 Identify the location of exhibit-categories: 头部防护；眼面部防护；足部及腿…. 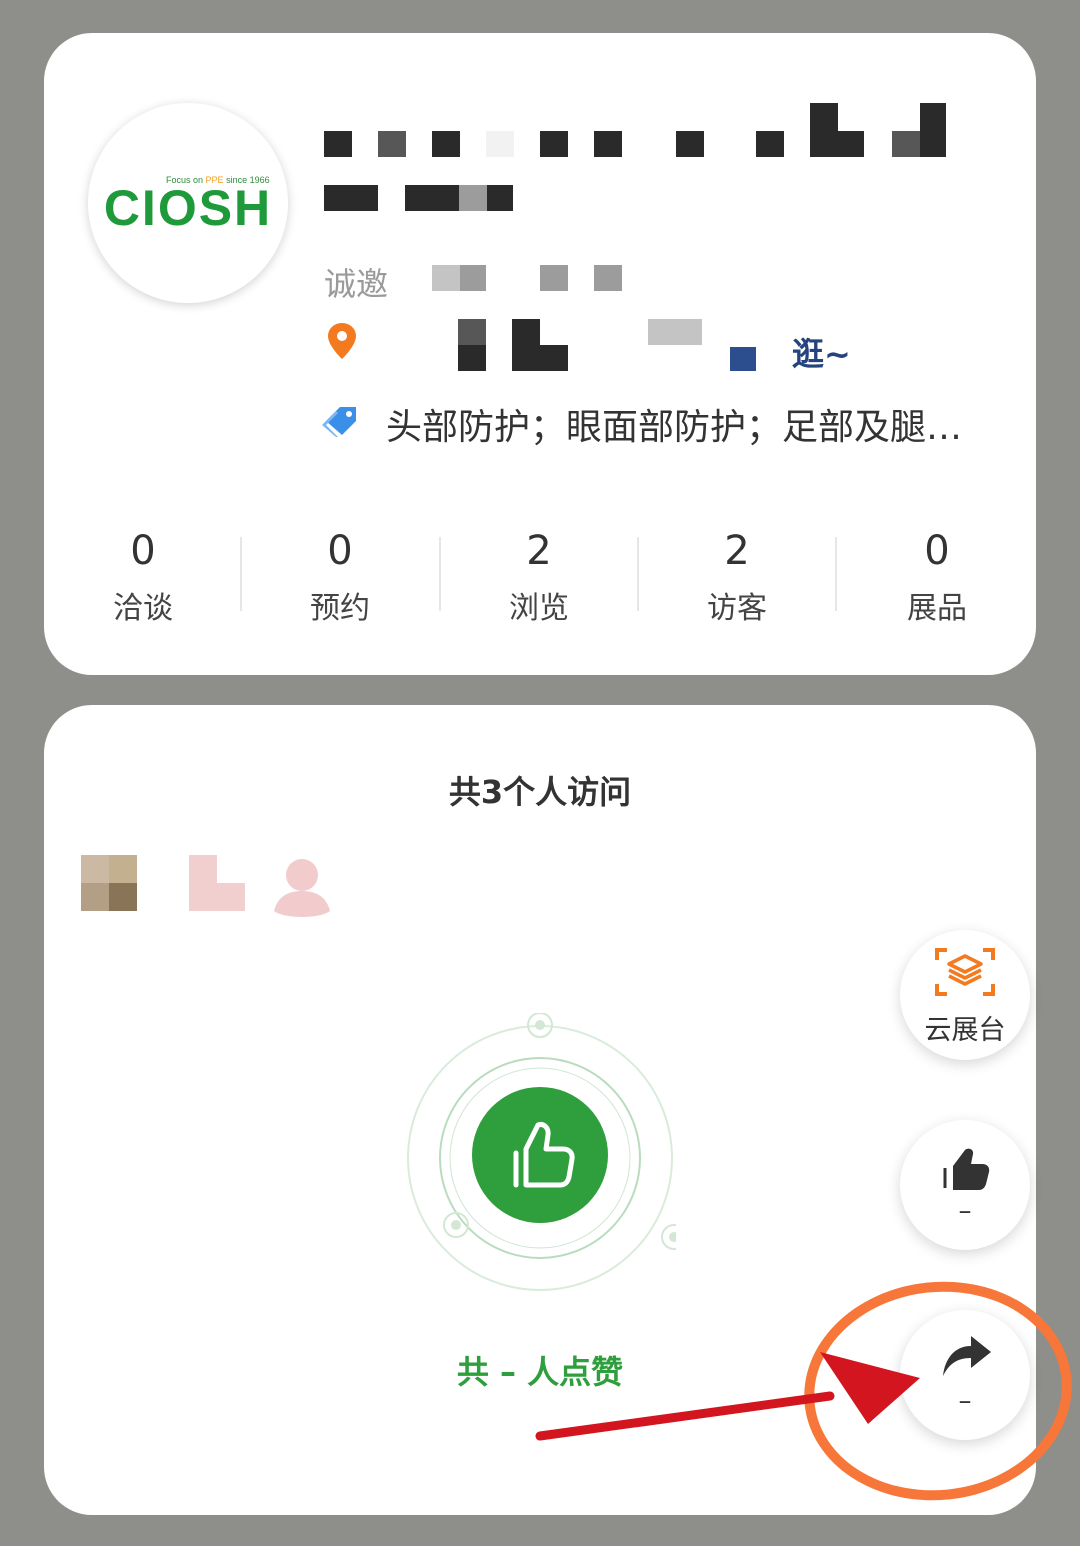
(674, 427).